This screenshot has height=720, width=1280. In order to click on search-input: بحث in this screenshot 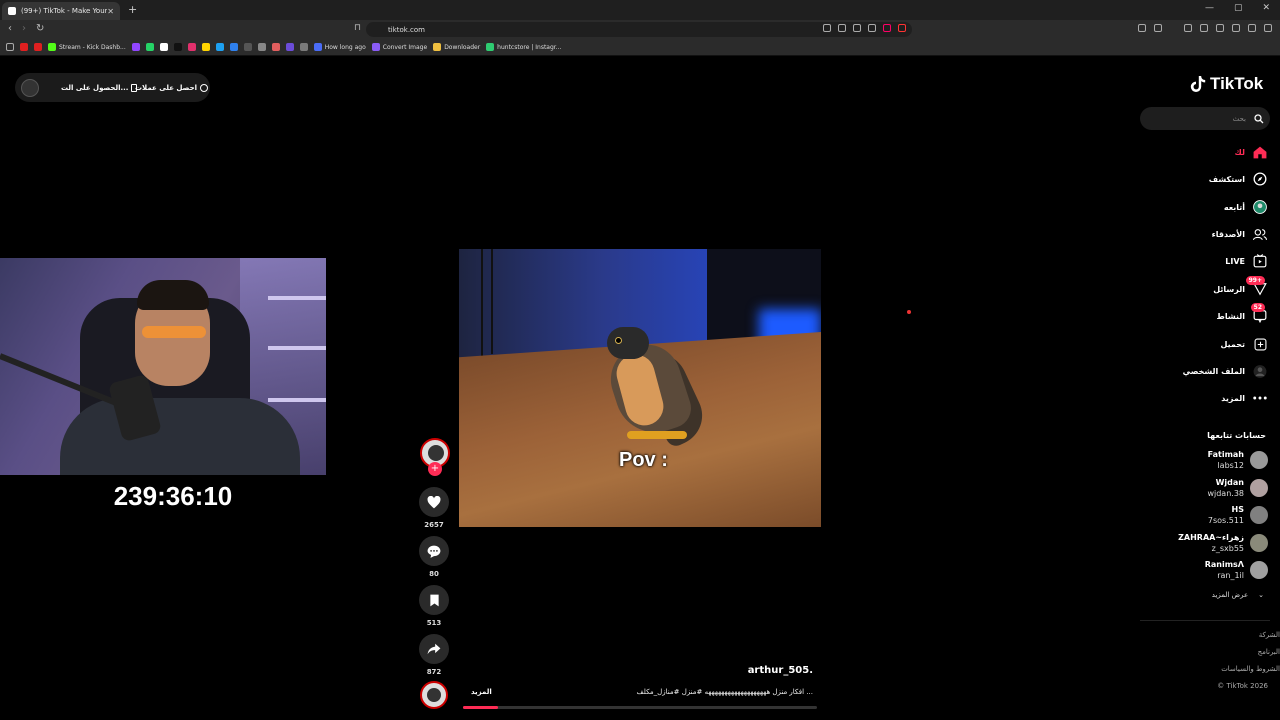, I will do `click(1205, 118)`.